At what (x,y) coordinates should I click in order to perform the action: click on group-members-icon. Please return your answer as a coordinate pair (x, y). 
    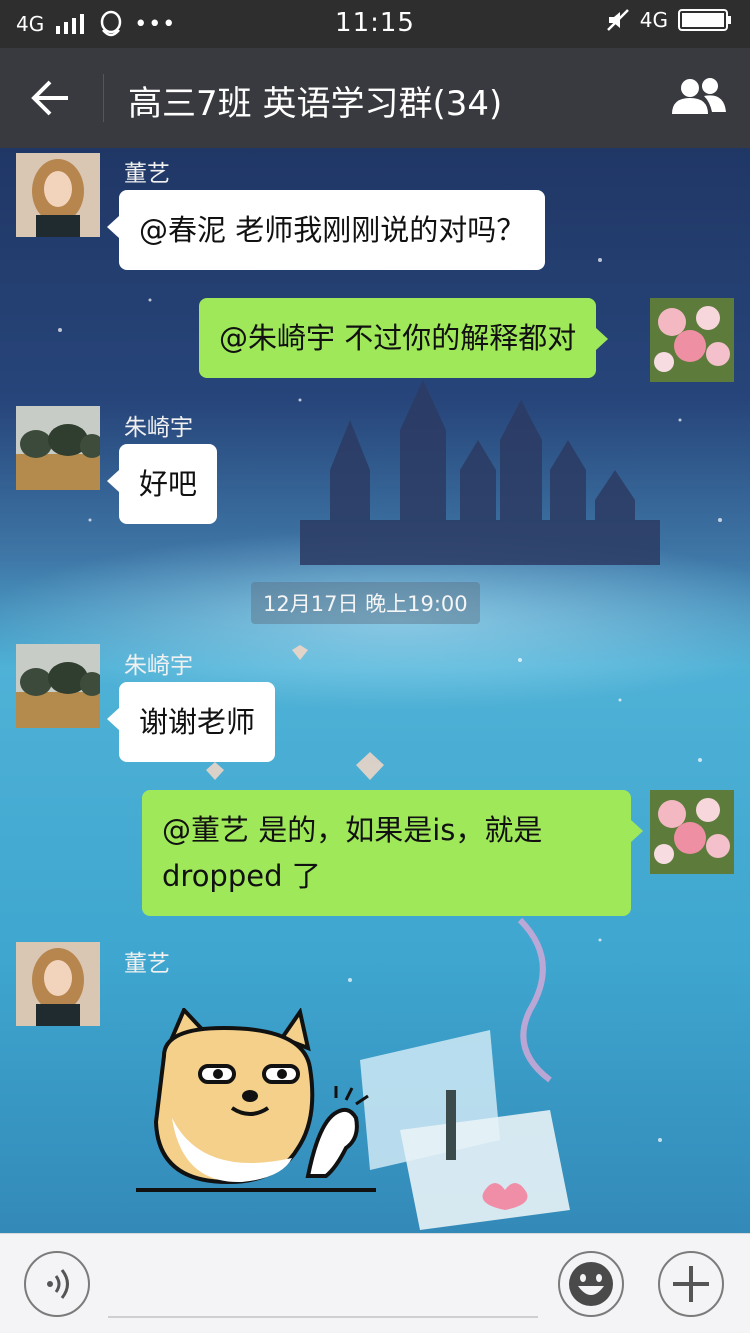
    Looking at the image, I should click on (699, 96).